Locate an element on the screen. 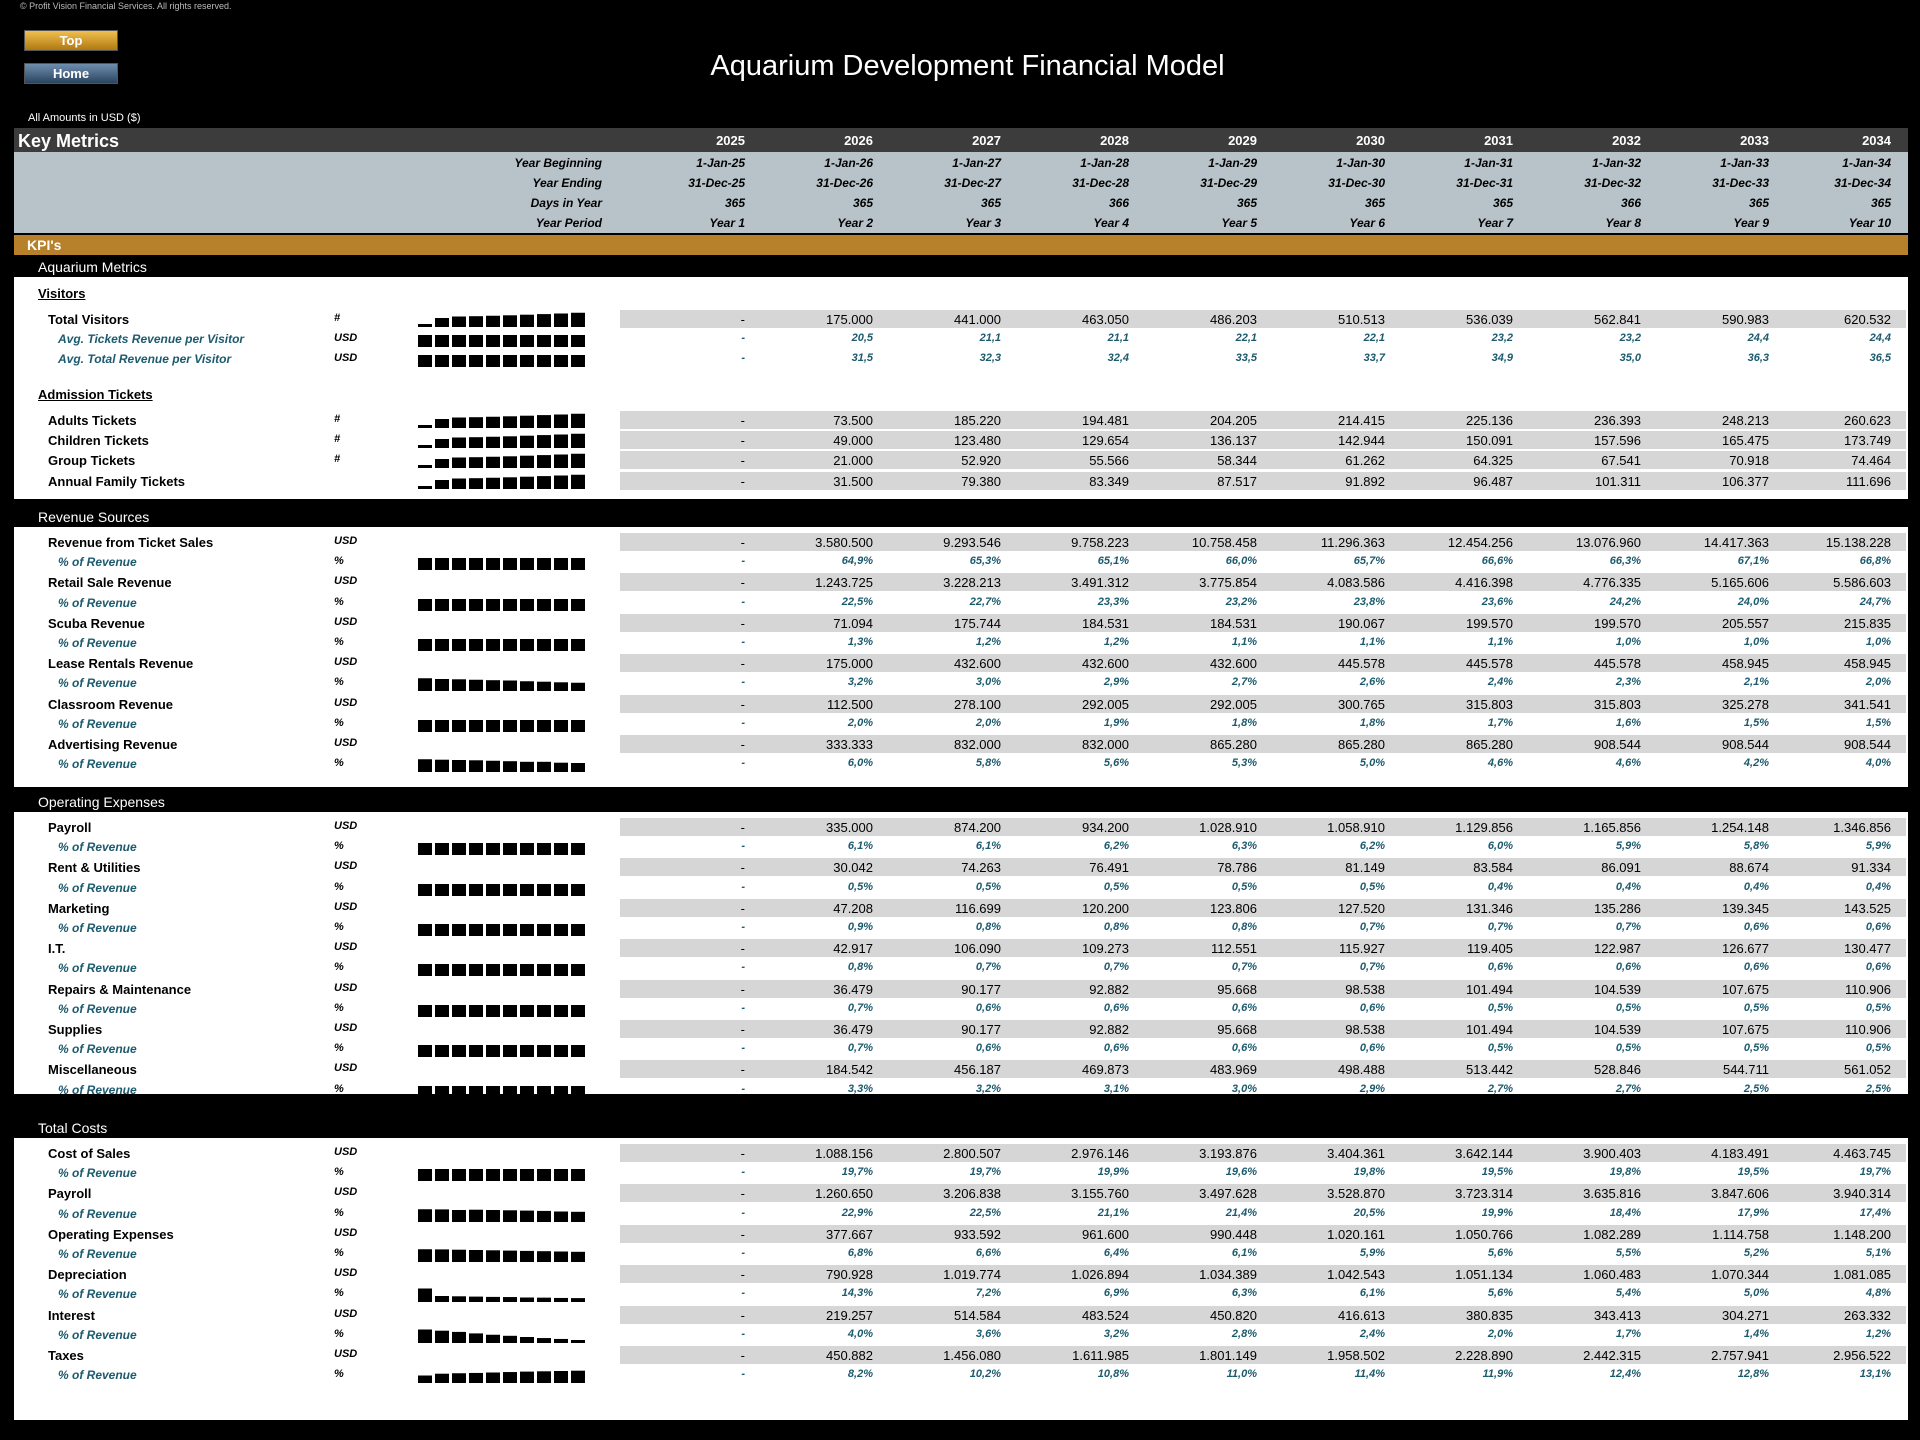 This screenshot has width=1920, height=1440. value-cell: 10,8% is located at coordinates (1113, 1374).